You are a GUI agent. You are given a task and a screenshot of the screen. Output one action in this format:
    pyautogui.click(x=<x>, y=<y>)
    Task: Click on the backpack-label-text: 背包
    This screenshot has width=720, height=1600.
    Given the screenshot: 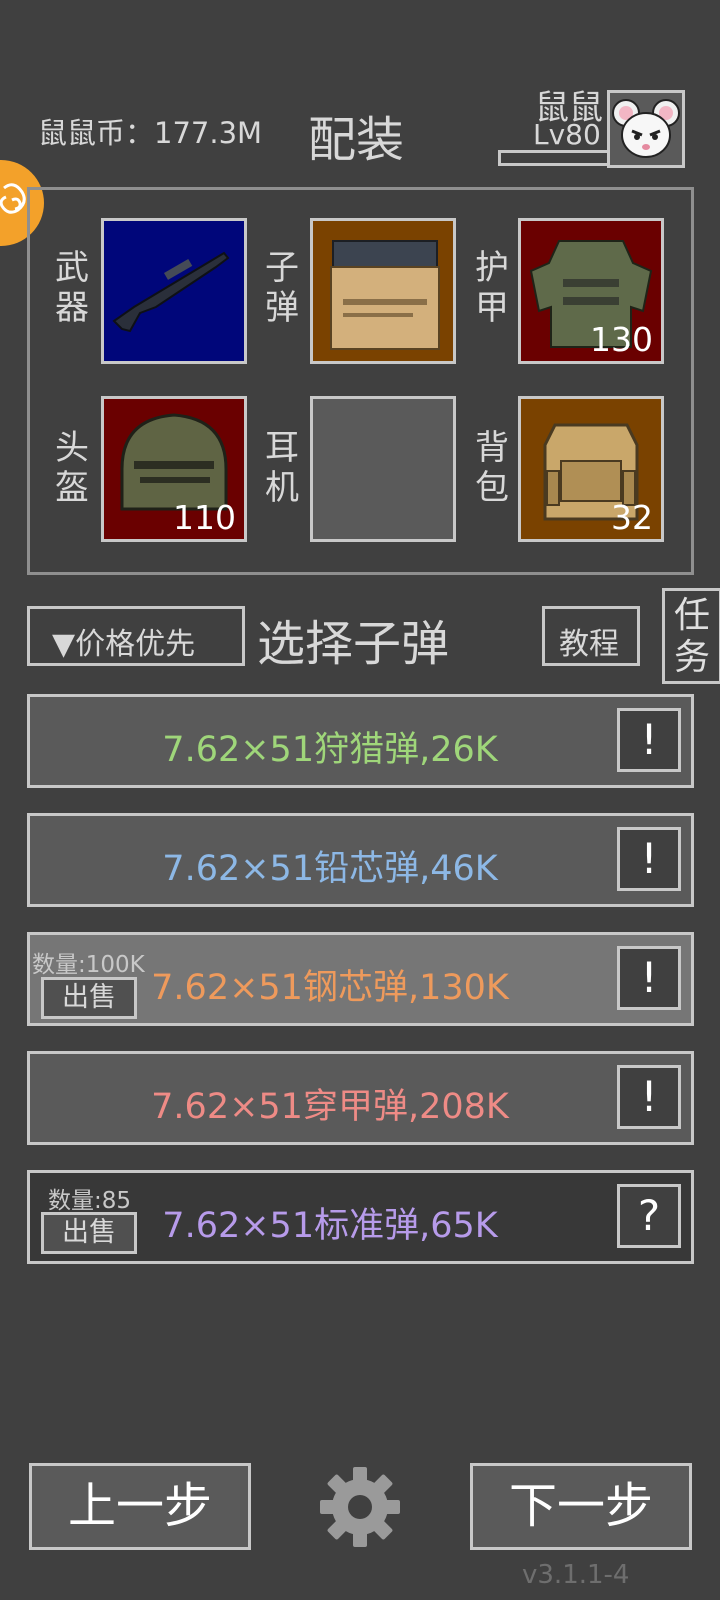 What is the action you would take?
    pyautogui.click(x=492, y=468)
    